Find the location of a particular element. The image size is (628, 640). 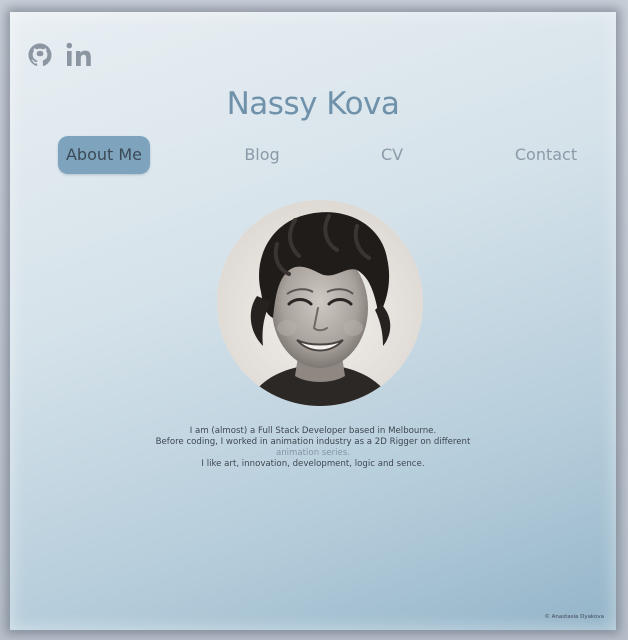

nav-about-me: About Me is located at coordinates (104, 155).